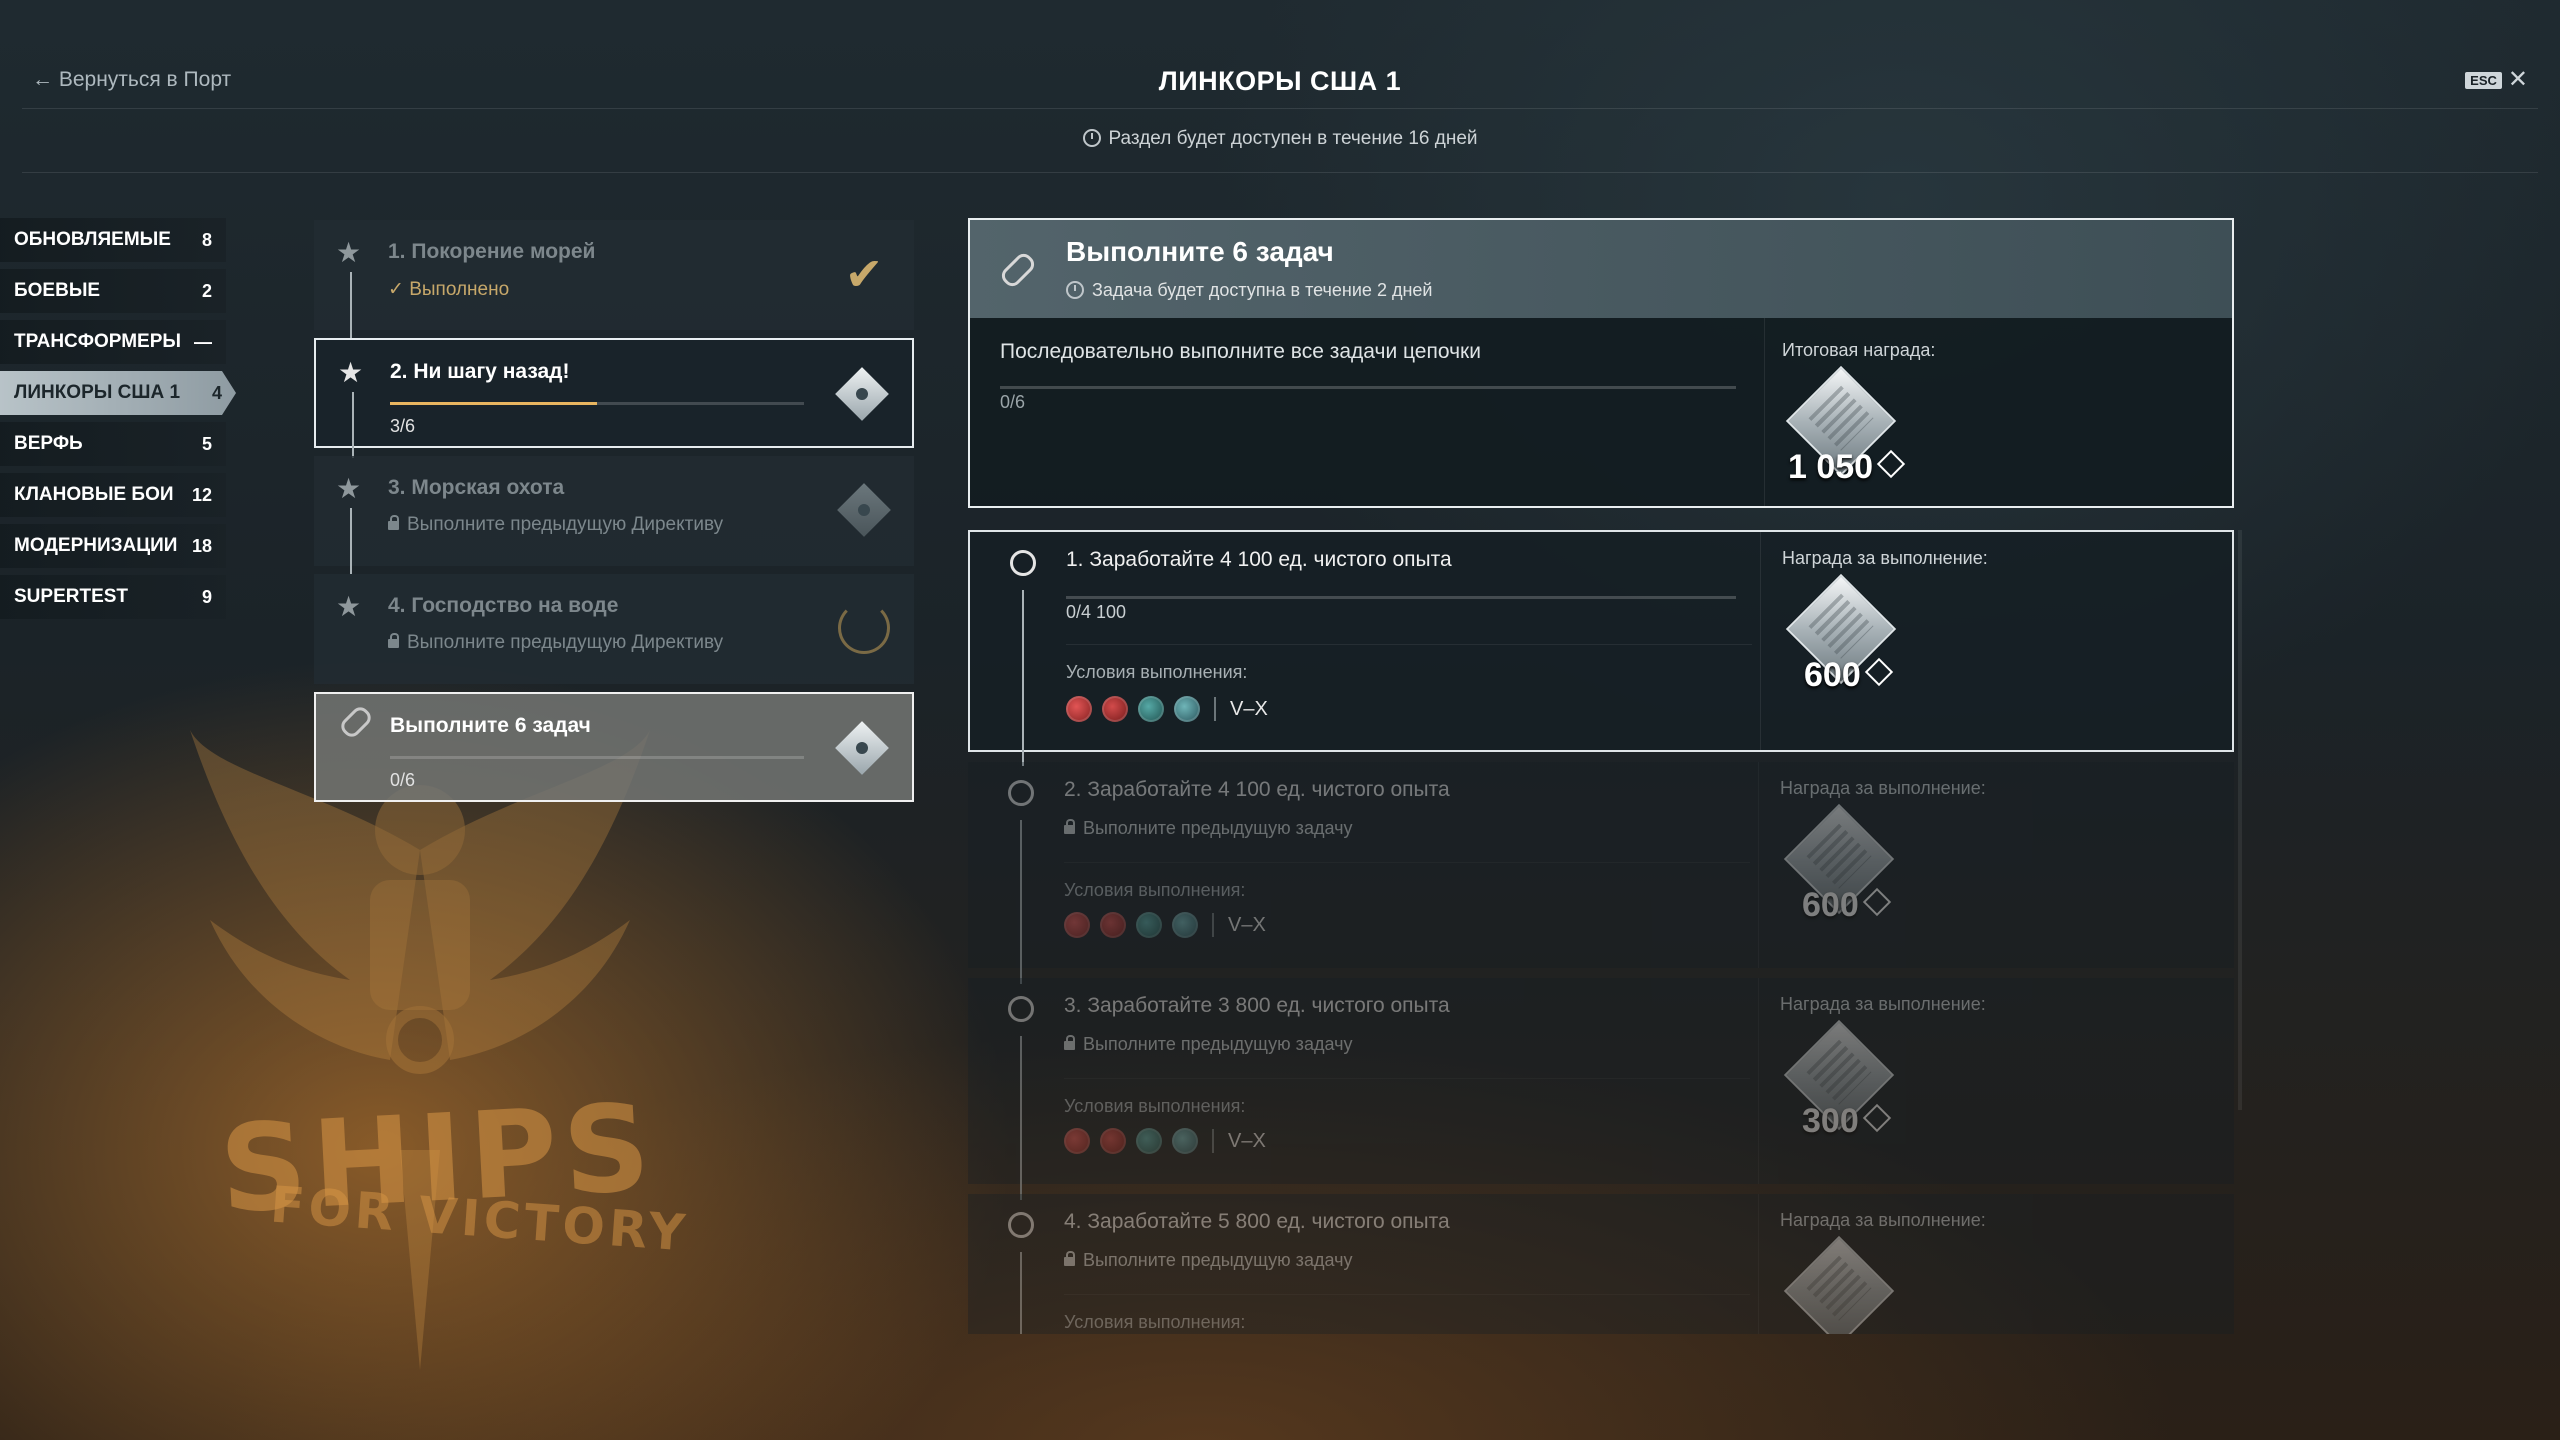  What do you see at coordinates (555, 643) in the screenshot?
I see `directive-status: Выполните предыдущую Директиву` at bounding box center [555, 643].